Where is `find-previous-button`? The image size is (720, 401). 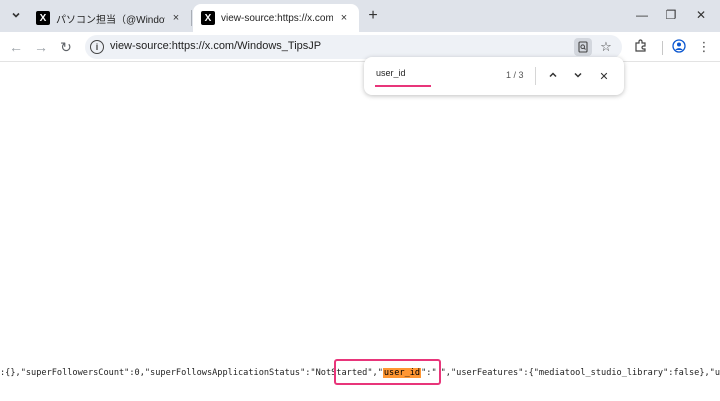
find-previous-button is located at coordinates (553, 76).